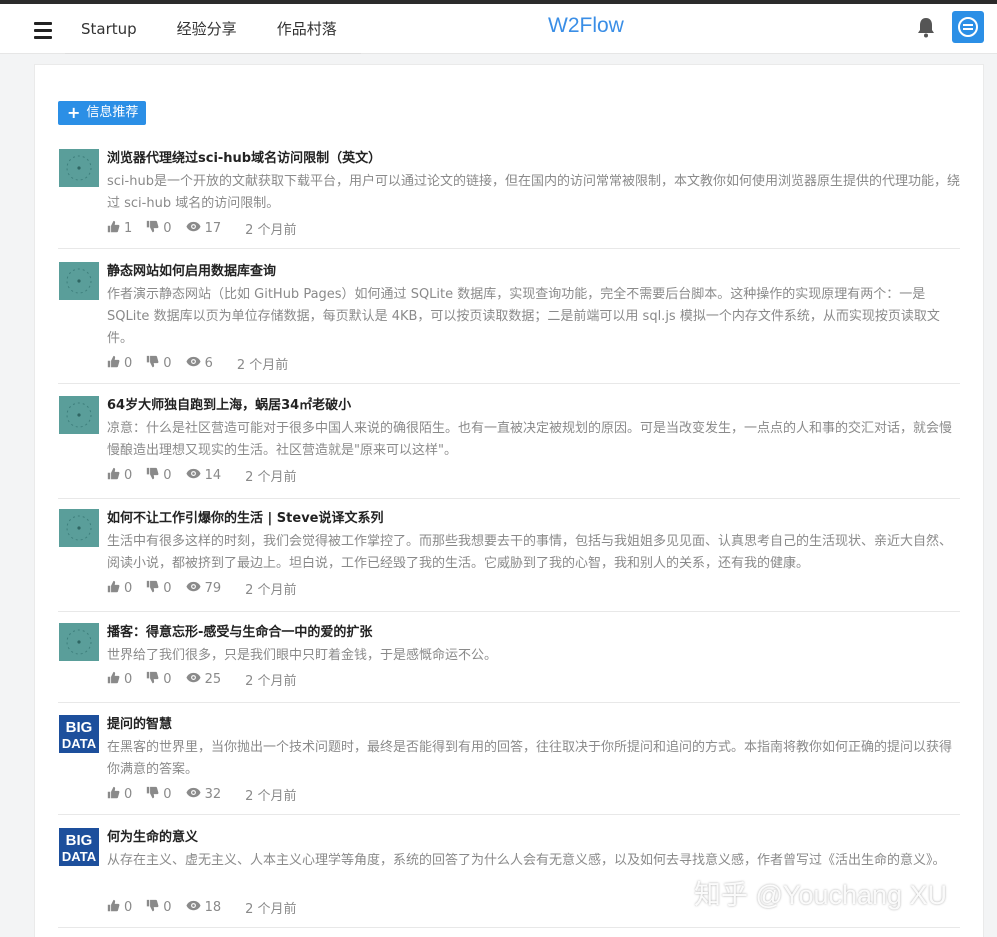 This screenshot has width=997, height=937. Describe the element at coordinates (109, 28) in the screenshot. I see `nav-startup: Startup` at that location.